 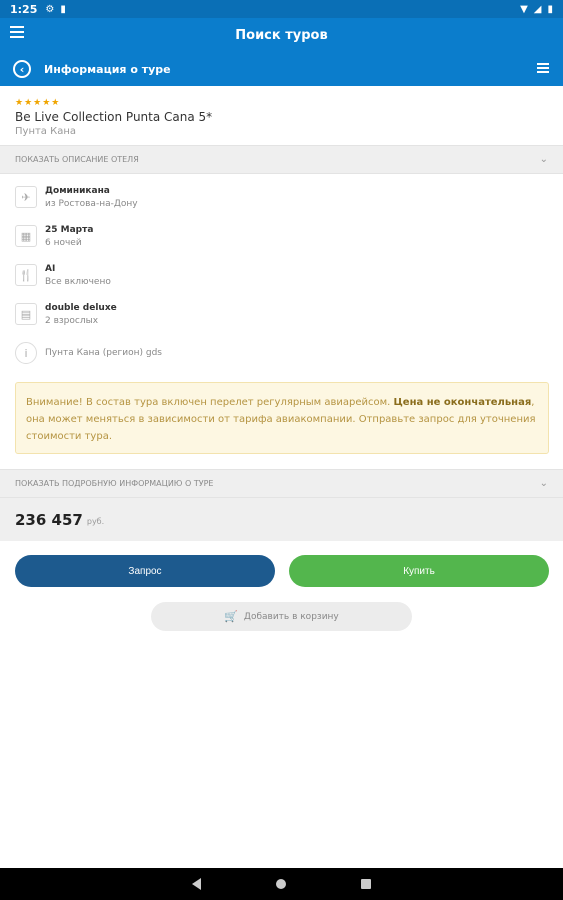 I want to click on detail-row-date: ▦ 25 Марта 6 ночей, so click(x=280, y=244).